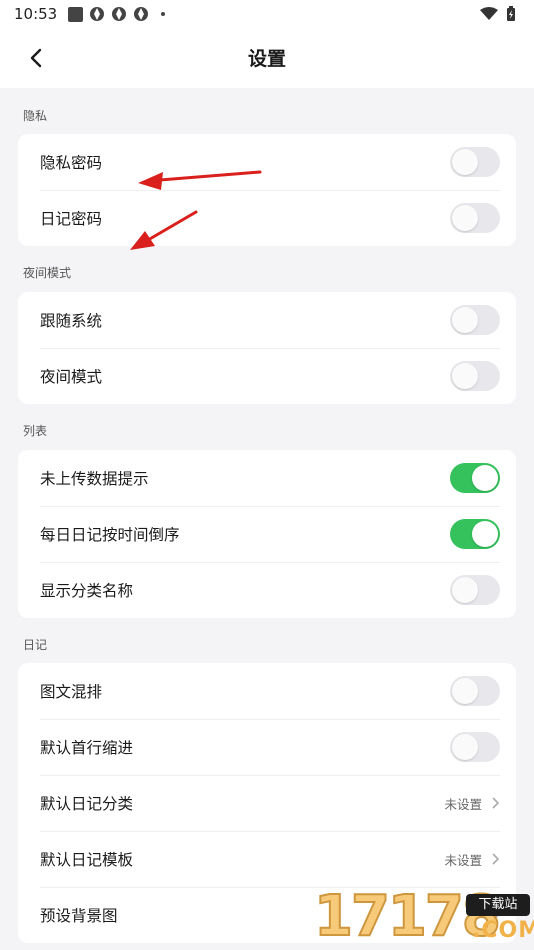 Image resolution: width=534 pixels, height=950 pixels. Describe the element at coordinates (75, 14) in the screenshot. I see `app-notification-icon` at that location.